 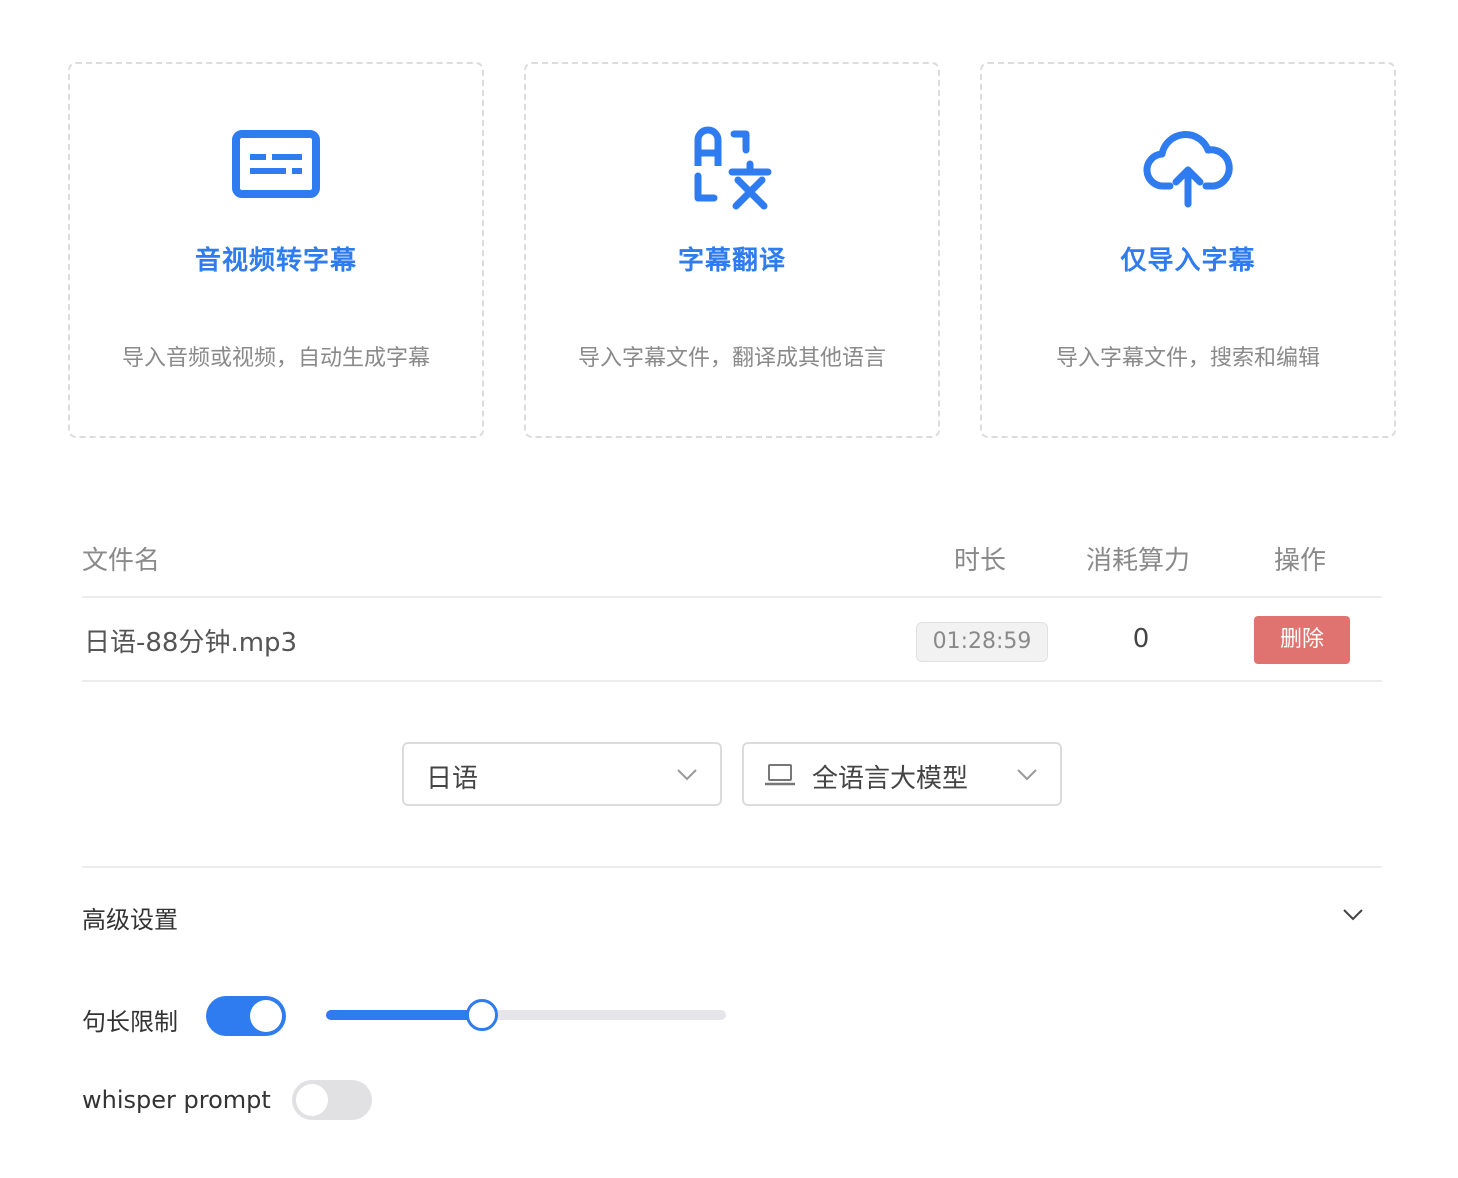 I want to click on card-title: 仅导入字幕, so click(x=1188, y=261).